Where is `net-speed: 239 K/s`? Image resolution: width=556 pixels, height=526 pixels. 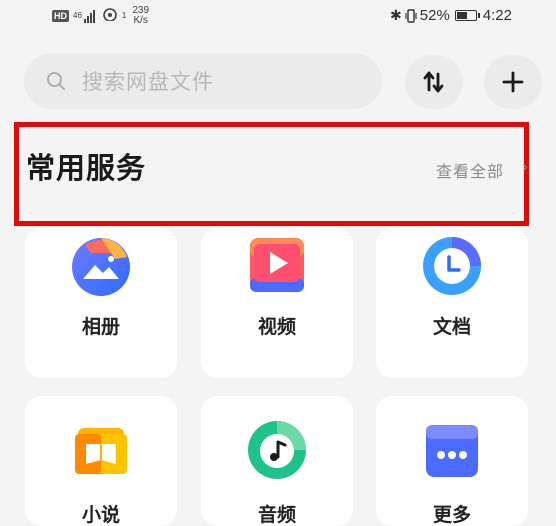
net-speed: 239 K/s is located at coordinates (140, 16).